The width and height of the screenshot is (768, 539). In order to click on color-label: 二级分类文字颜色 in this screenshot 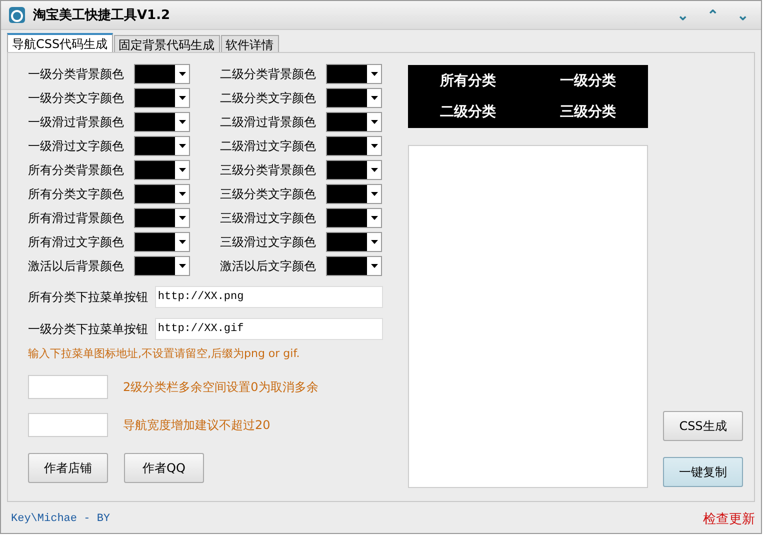, I will do `click(268, 98)`.